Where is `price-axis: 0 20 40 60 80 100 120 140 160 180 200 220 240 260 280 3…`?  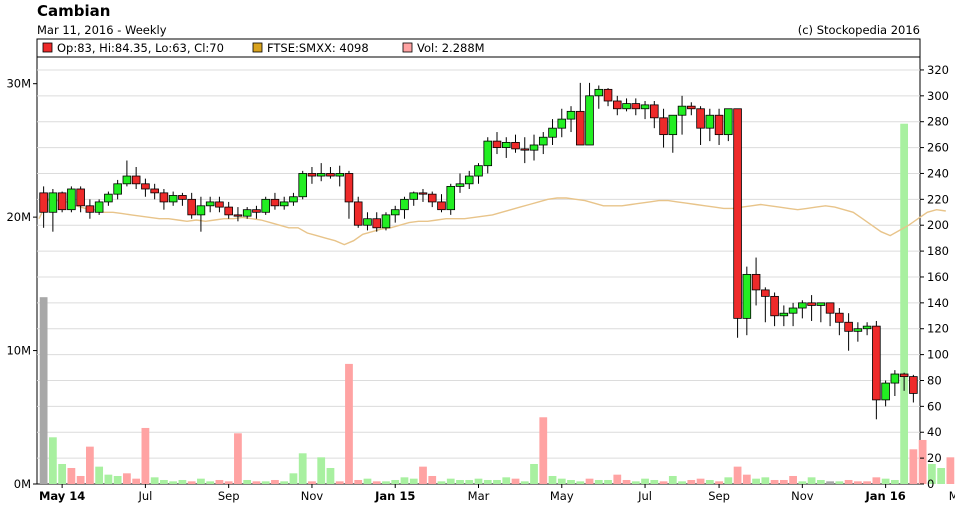
price-axis: 0 20 40 60 80 100 120 140 160 180 200 220 240 260 280 3… is located at coordinates (934, 277).